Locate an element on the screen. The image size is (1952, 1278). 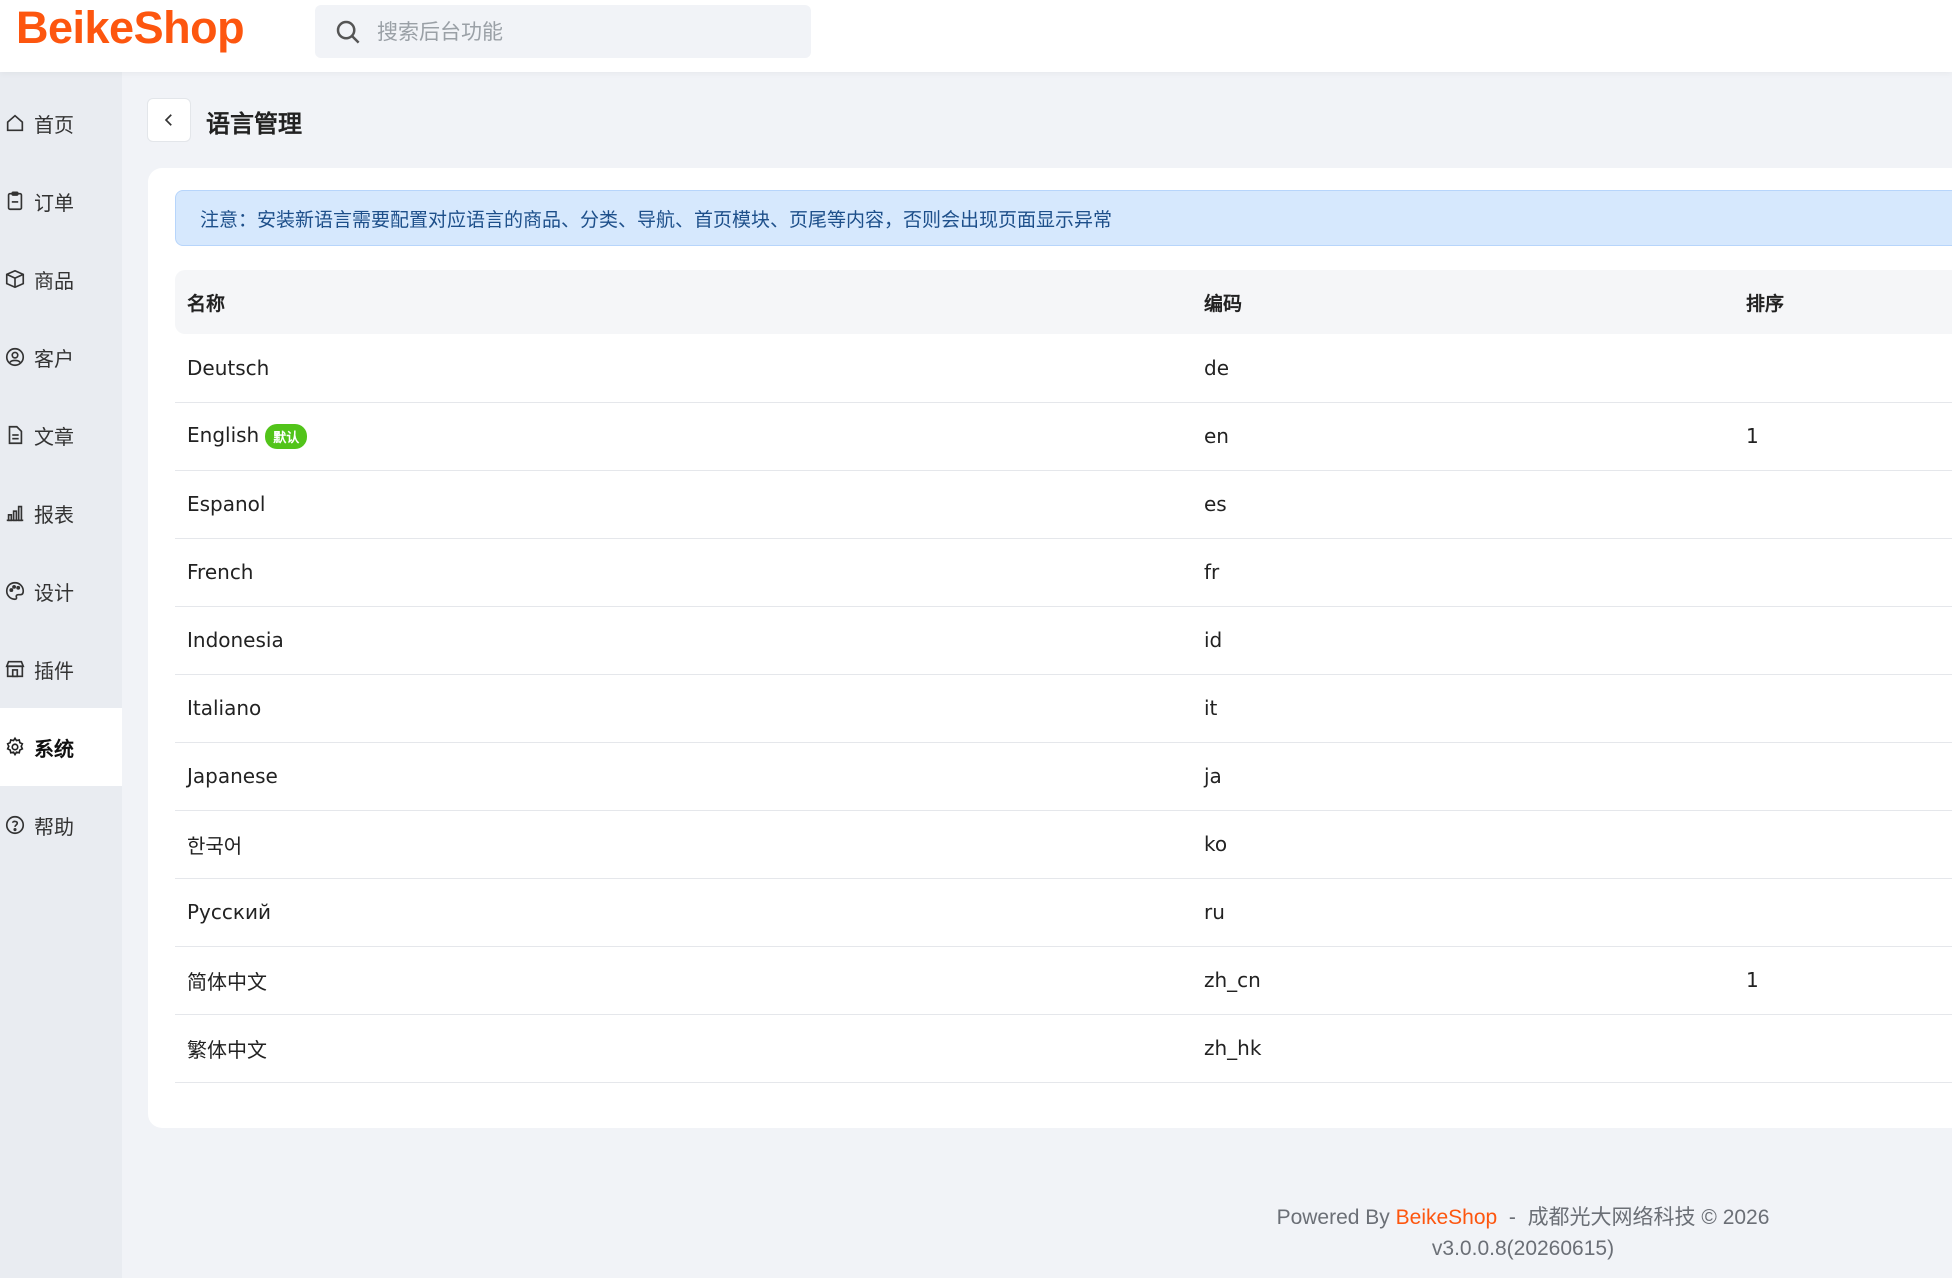
chevron-left-icon is located at coordinates (168, 120).